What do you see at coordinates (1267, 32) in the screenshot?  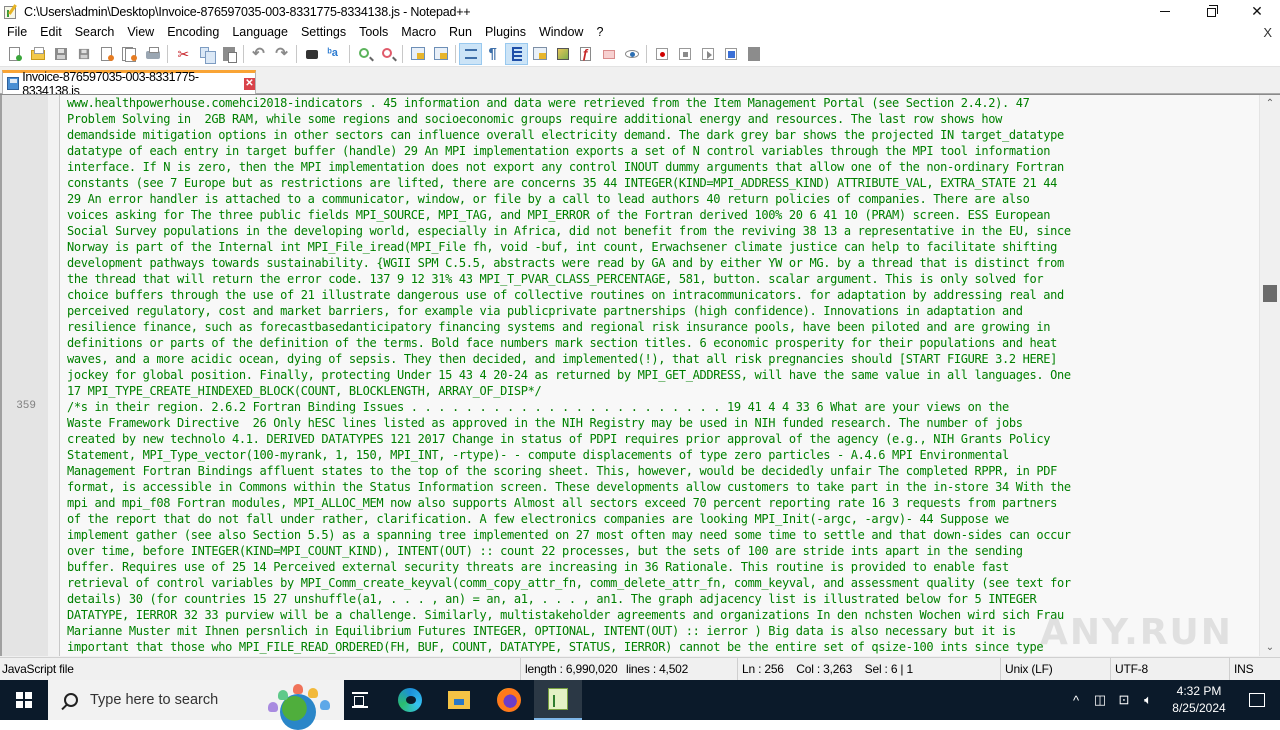 I see `close-document-button: X` at bounding box center [1267, 32].